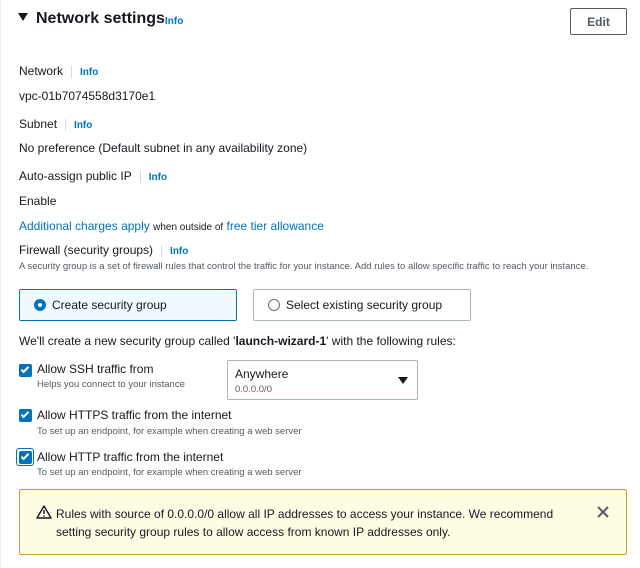 This screenshot has width=640, height=568. What do you see at coordinates (89, 72) in the screenshot?
I see `network-info-link: Info` at bounding box center [89, 72].